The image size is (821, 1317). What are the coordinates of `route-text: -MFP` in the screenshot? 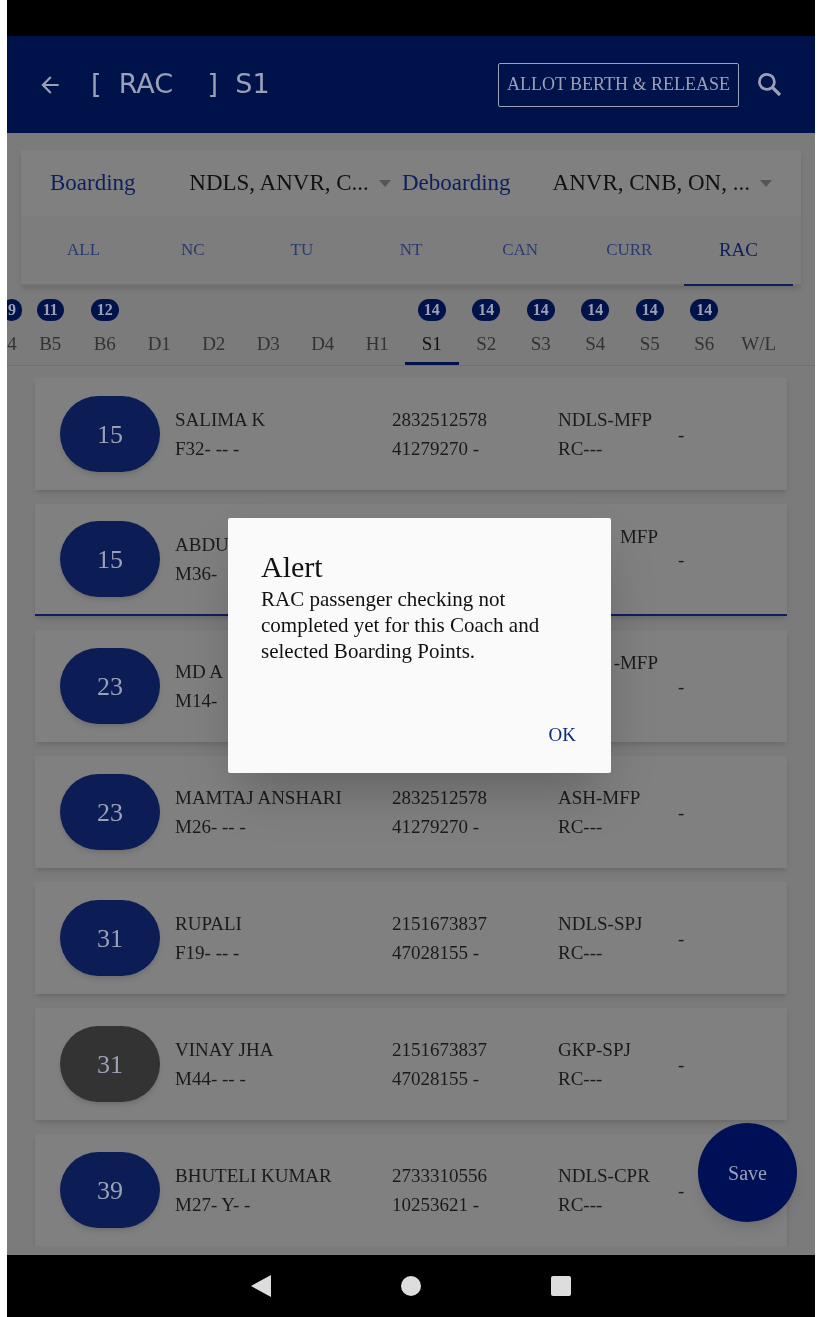 It's located at (635, 663).